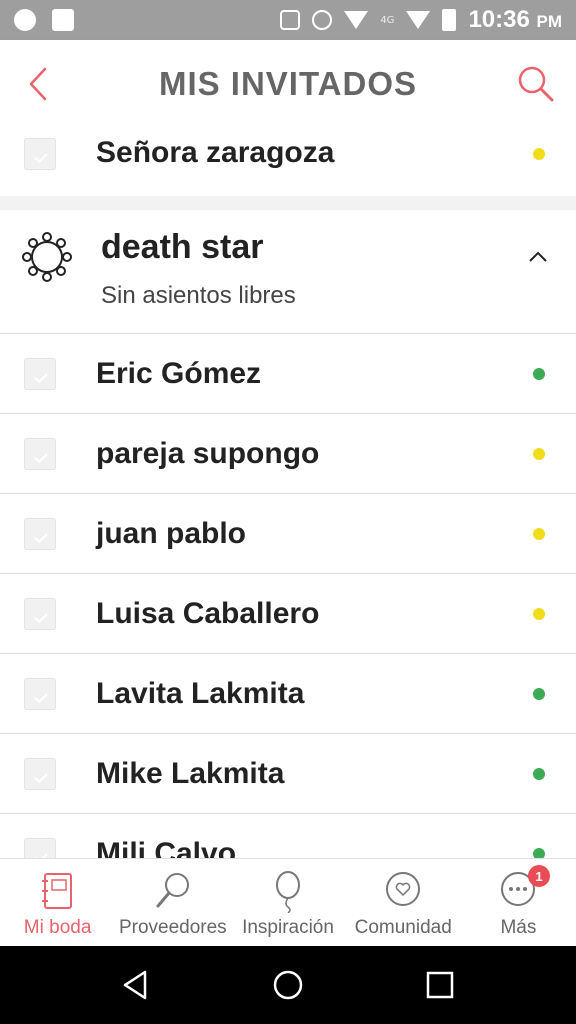 The width and height of the screenshot is (576, 1024). I want to click on status-bar: 4G 10:36 PM, so click(288, 20).